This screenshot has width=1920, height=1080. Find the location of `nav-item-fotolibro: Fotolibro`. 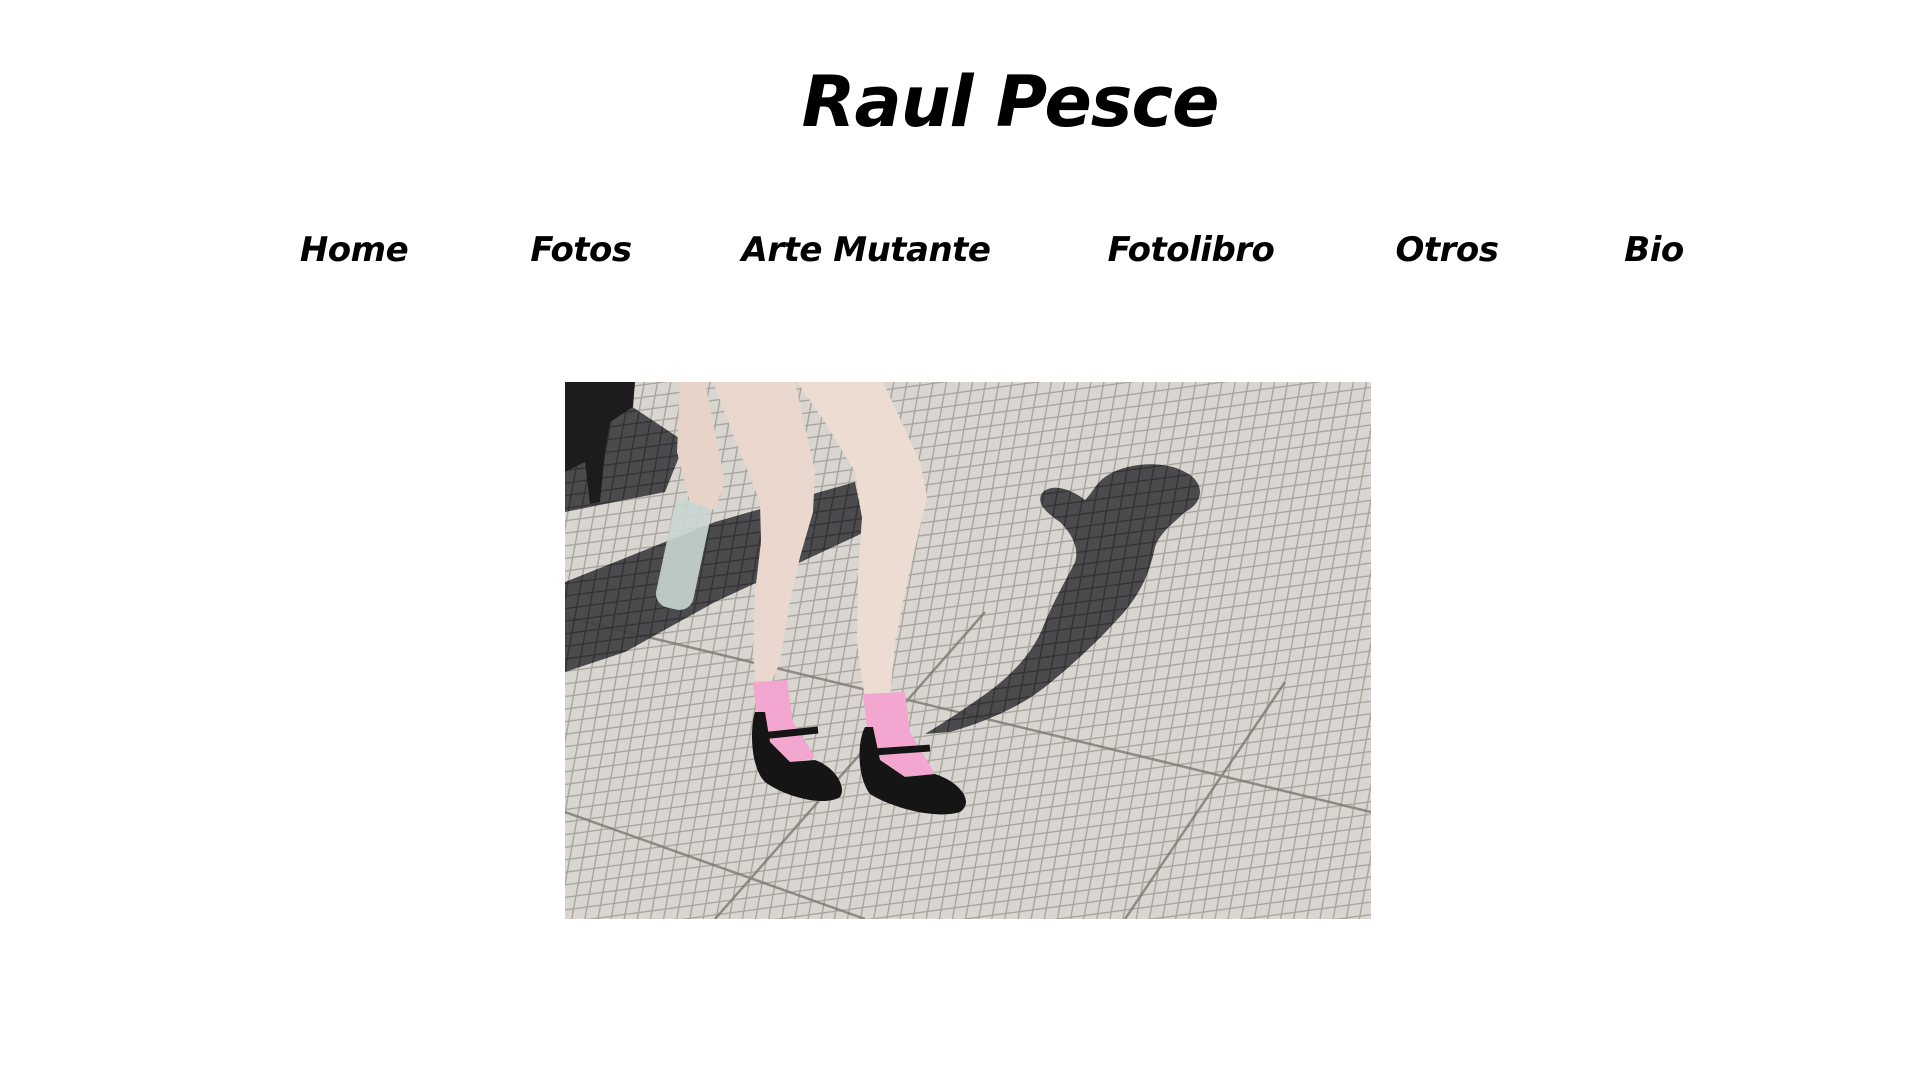

nav-item-fotolibro: Fotolibro is located at coordinates (1191, 250).